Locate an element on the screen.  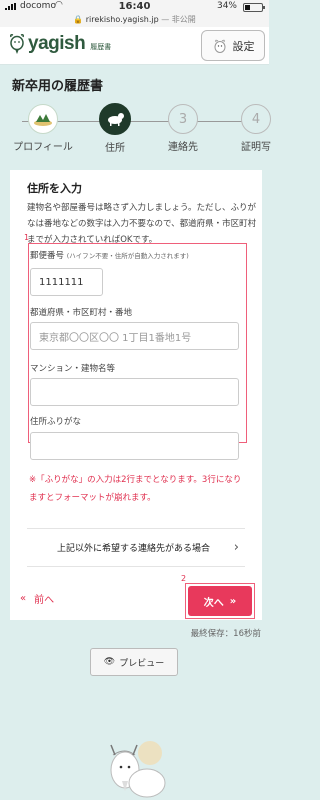
step-contact: 3 連絡先 is located at coordinates (183, 128).